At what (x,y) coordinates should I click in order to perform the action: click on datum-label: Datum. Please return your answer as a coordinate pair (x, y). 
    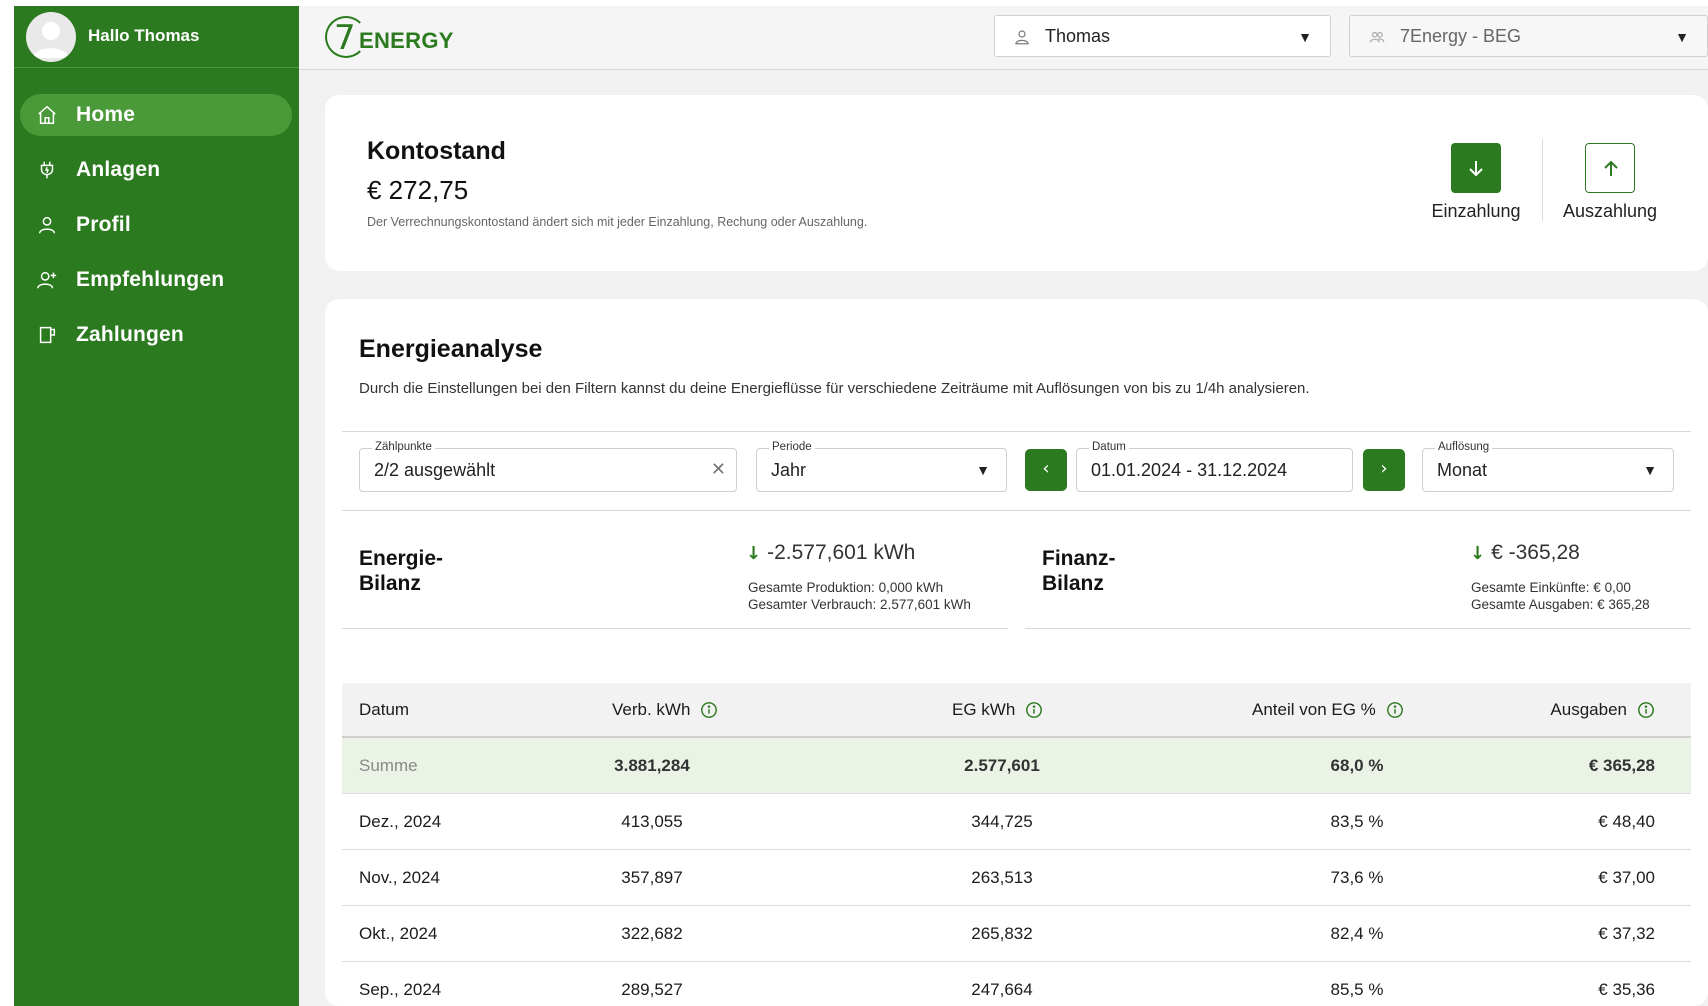
    Looking at the image, I should click on (1109, 447).